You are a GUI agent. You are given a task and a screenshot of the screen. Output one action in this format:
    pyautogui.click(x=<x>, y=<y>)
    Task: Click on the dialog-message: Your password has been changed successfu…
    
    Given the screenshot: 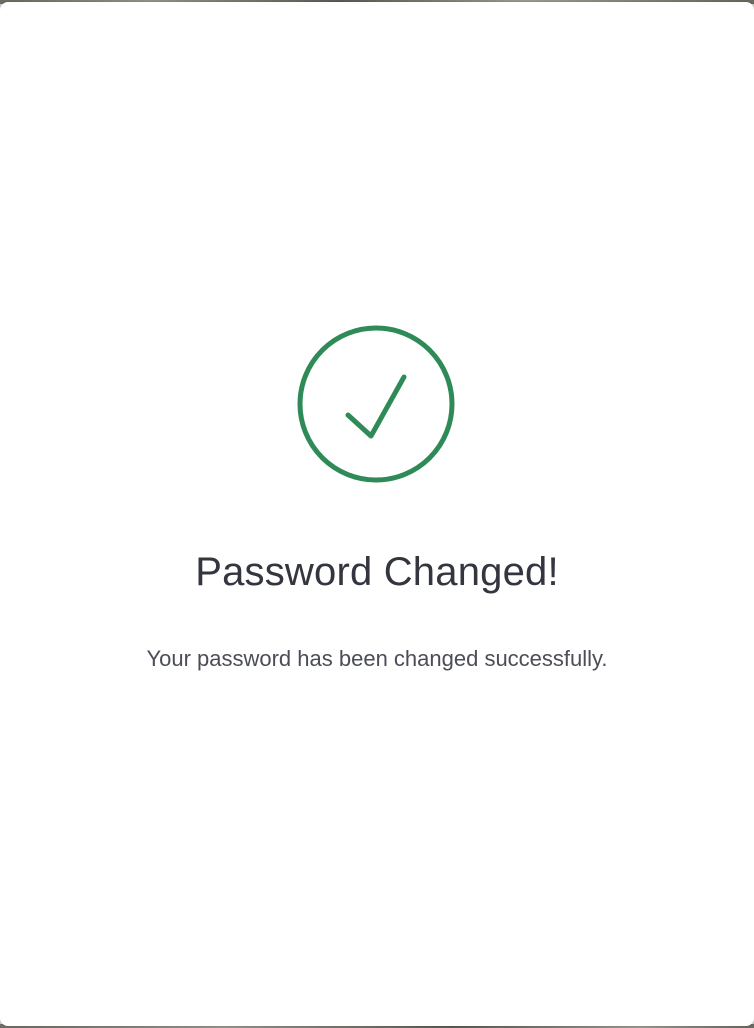 What is the action you would take?
    pyautogui.click(x=377, y=658)
    